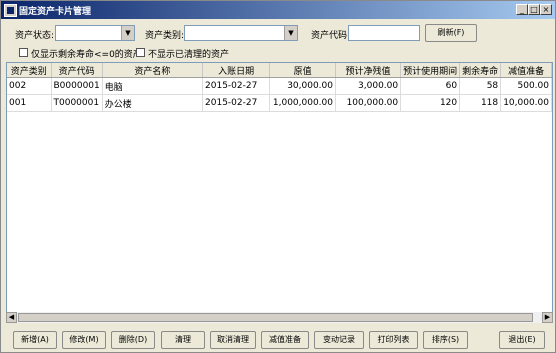 Image resolution: width=556 pixels, height=353 pixels. What do you see at coordinates (534, 9) in the screenshot?
I see `maximize-button: □` at bounding box center [534, 9].